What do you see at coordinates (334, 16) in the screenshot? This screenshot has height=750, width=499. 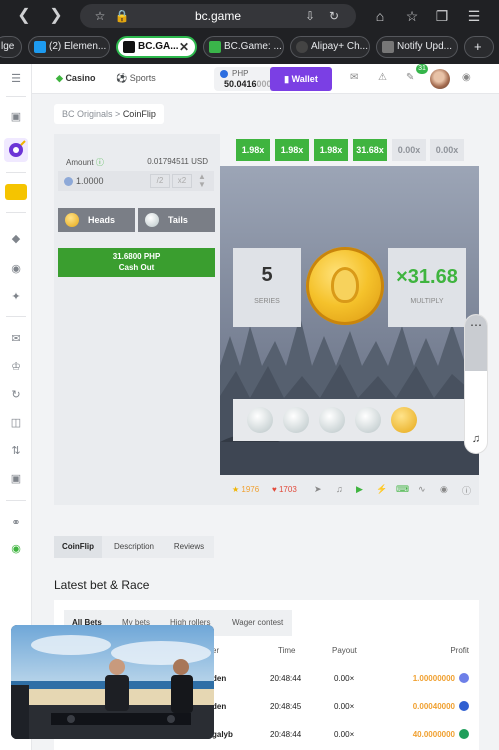 I see `reload-icon: ↻` at bounding box center [334, 16].